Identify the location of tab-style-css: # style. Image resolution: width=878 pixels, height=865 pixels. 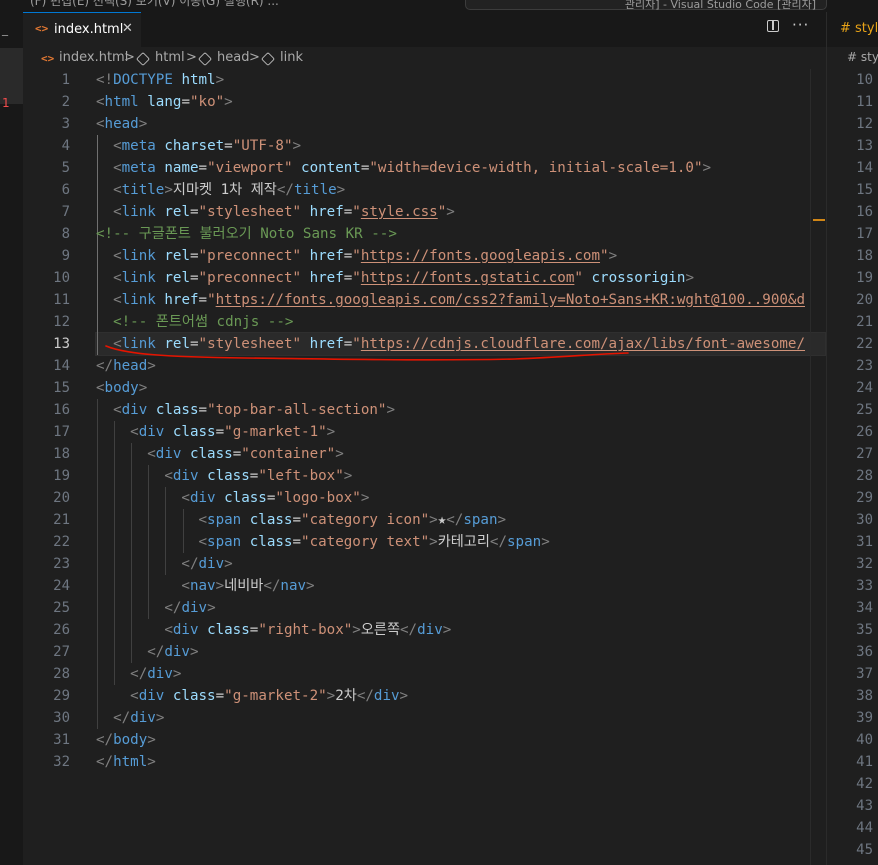
(852, 29).